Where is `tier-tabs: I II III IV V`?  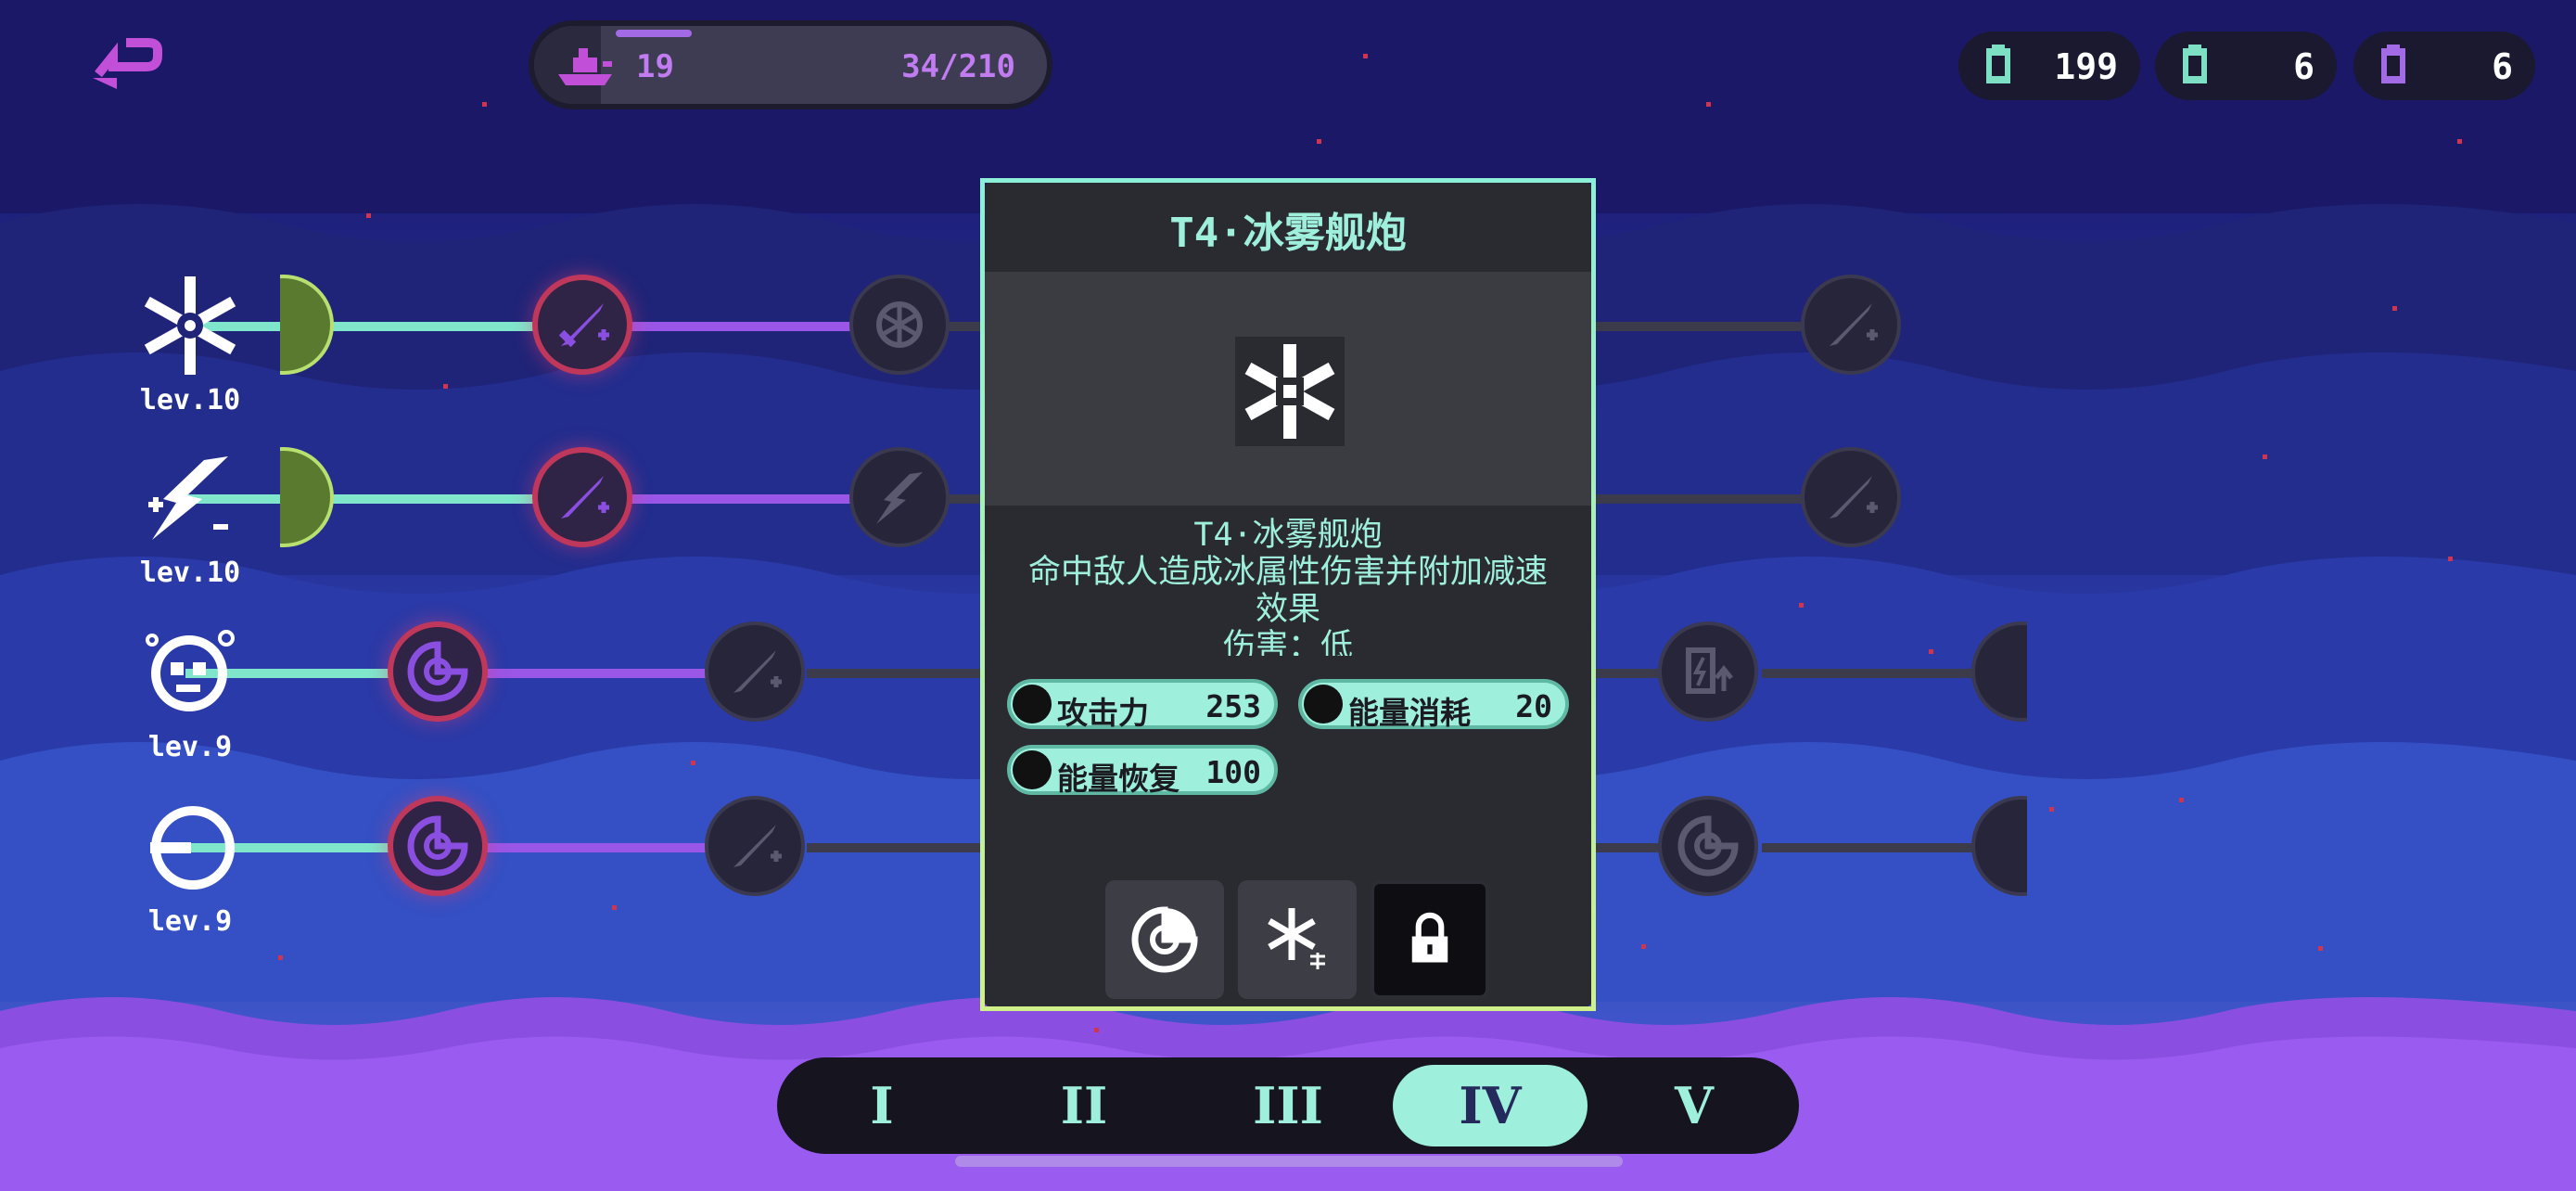 tier-tabs: I II III IV V is located at coordinates (1288, 1105).